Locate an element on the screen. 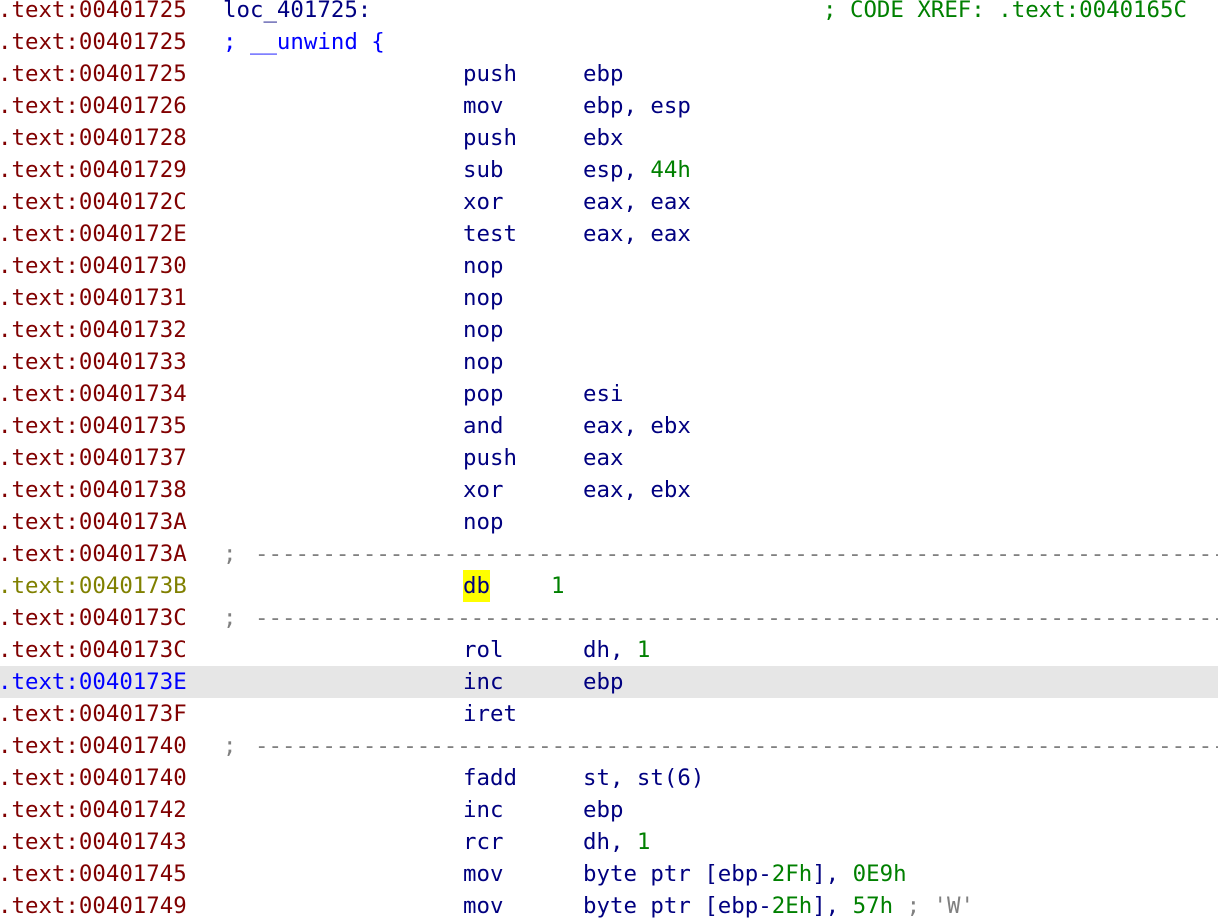  listing-line: .text:00401742 inc ebp is located at coordinates (609, 810).